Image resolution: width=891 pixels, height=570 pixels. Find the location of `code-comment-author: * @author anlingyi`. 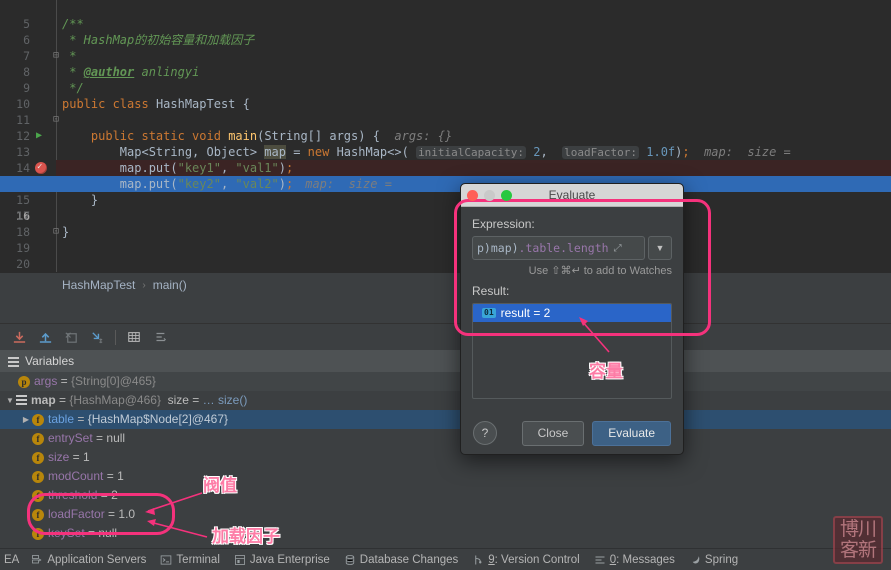

code-comment-author: * @author anlingyi is located at coordinates (131, 72).